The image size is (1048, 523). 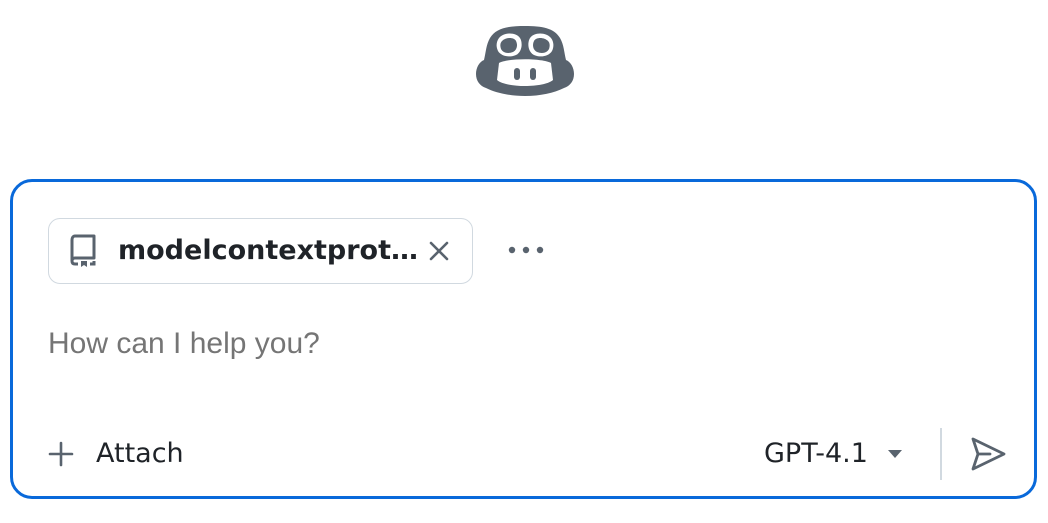 I want to click on attach-button: Attach, so click(x=116, y=454).